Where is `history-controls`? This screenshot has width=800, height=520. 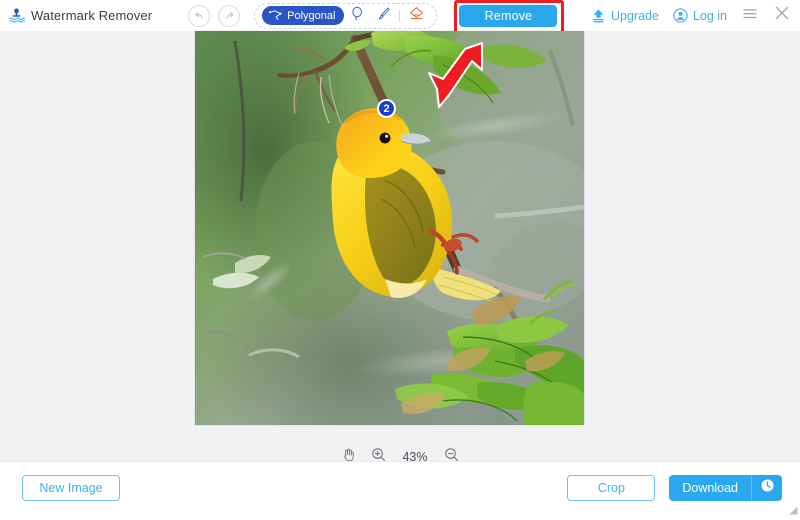 history-controls is located at coordinates (214, 15).